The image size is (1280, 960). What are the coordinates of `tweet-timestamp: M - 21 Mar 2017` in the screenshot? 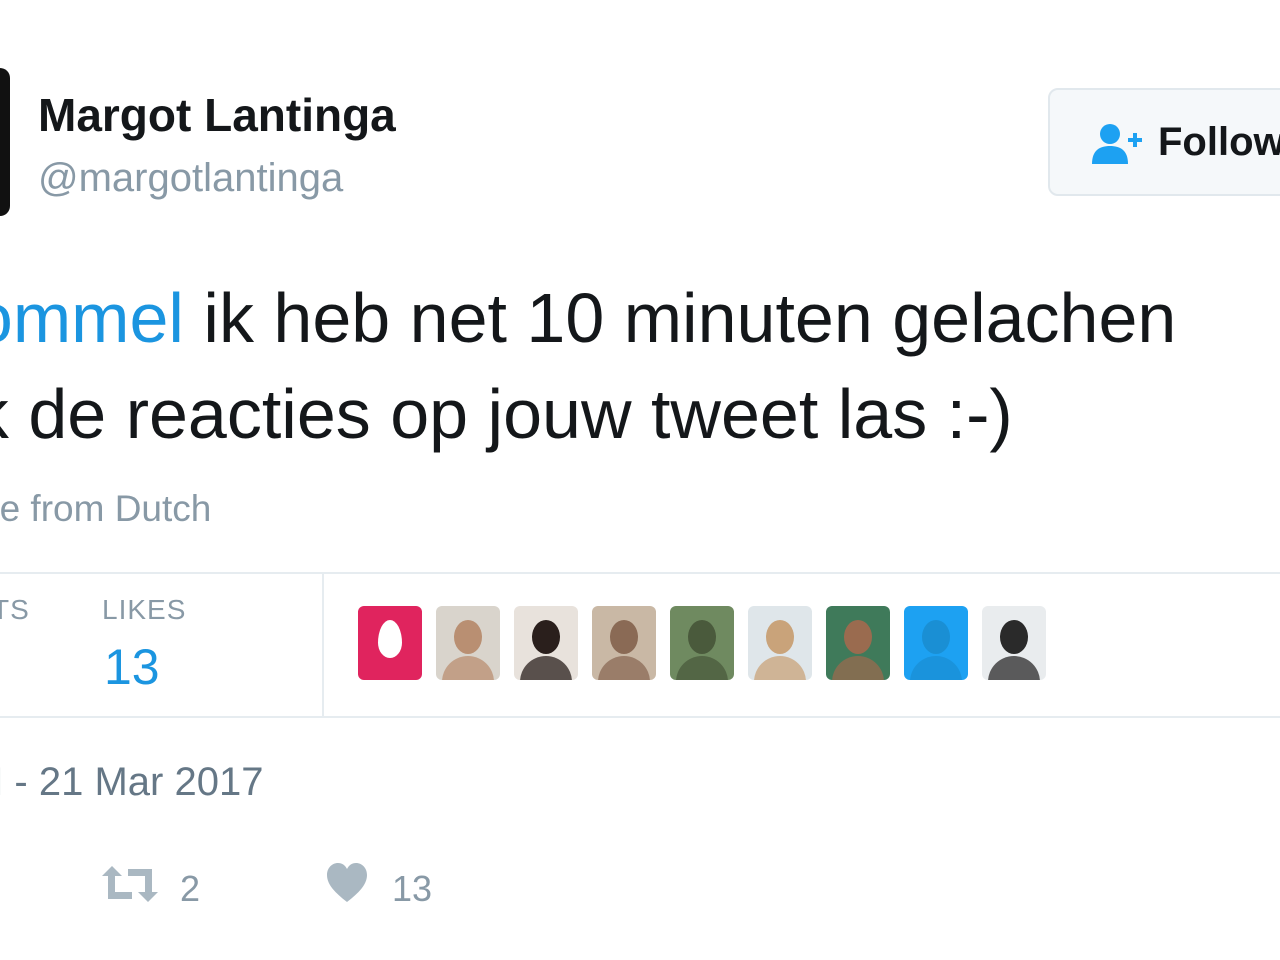 It's located at (131, 782).